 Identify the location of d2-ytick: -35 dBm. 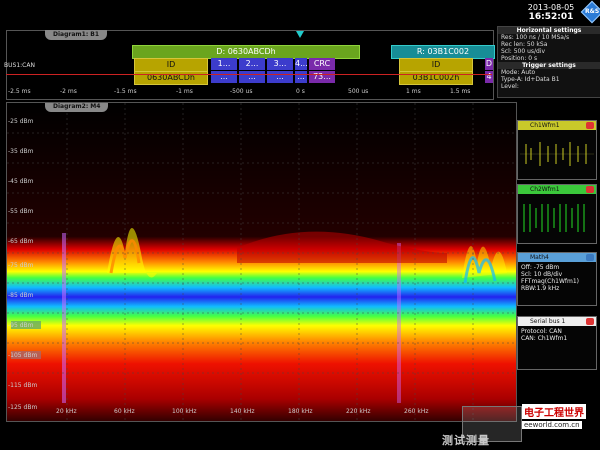
(21, 151).